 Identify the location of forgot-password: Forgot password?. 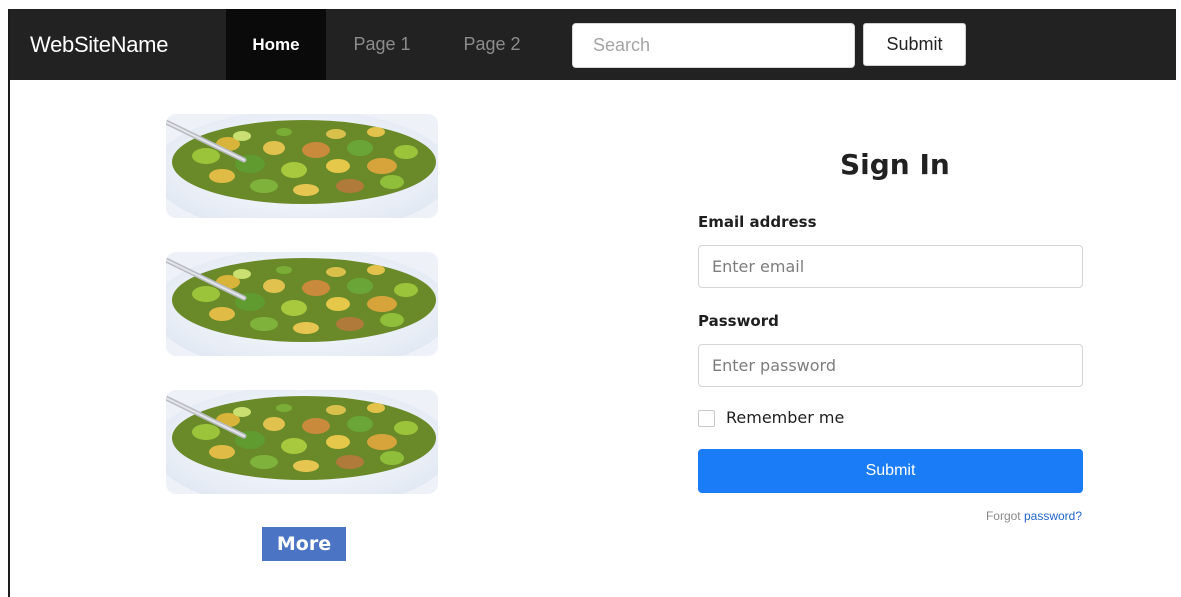
(1006, 516).